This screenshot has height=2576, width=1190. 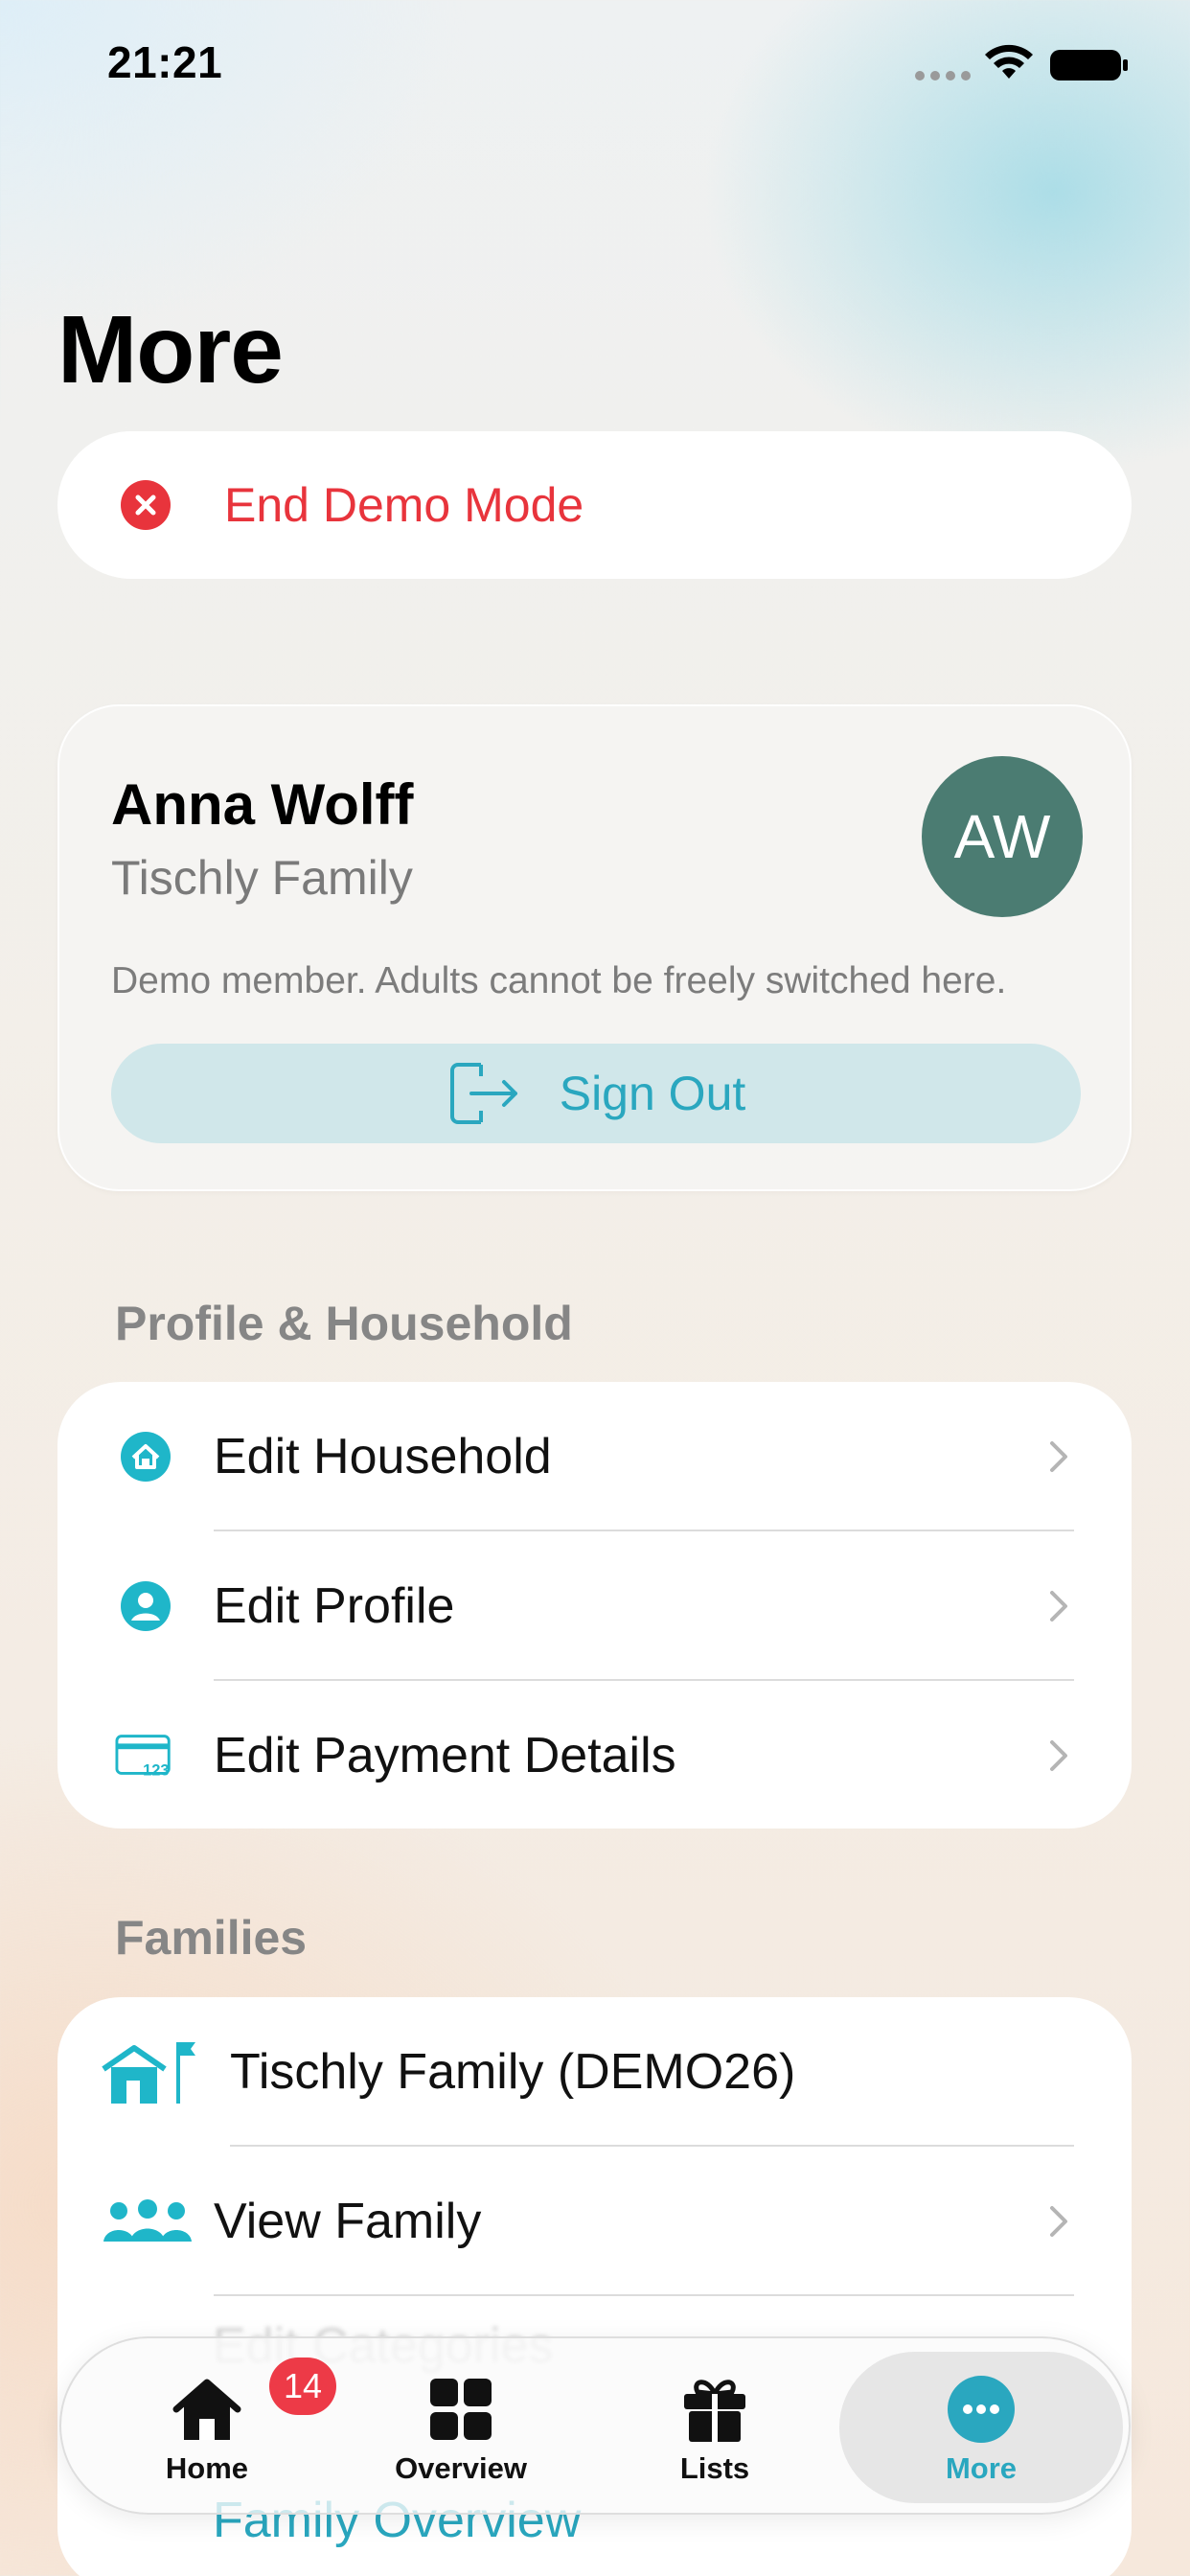 What do you see at coordinates (148, 2221) in the screenshot?
I see `people-icon` at bounding box center [148, 2221].